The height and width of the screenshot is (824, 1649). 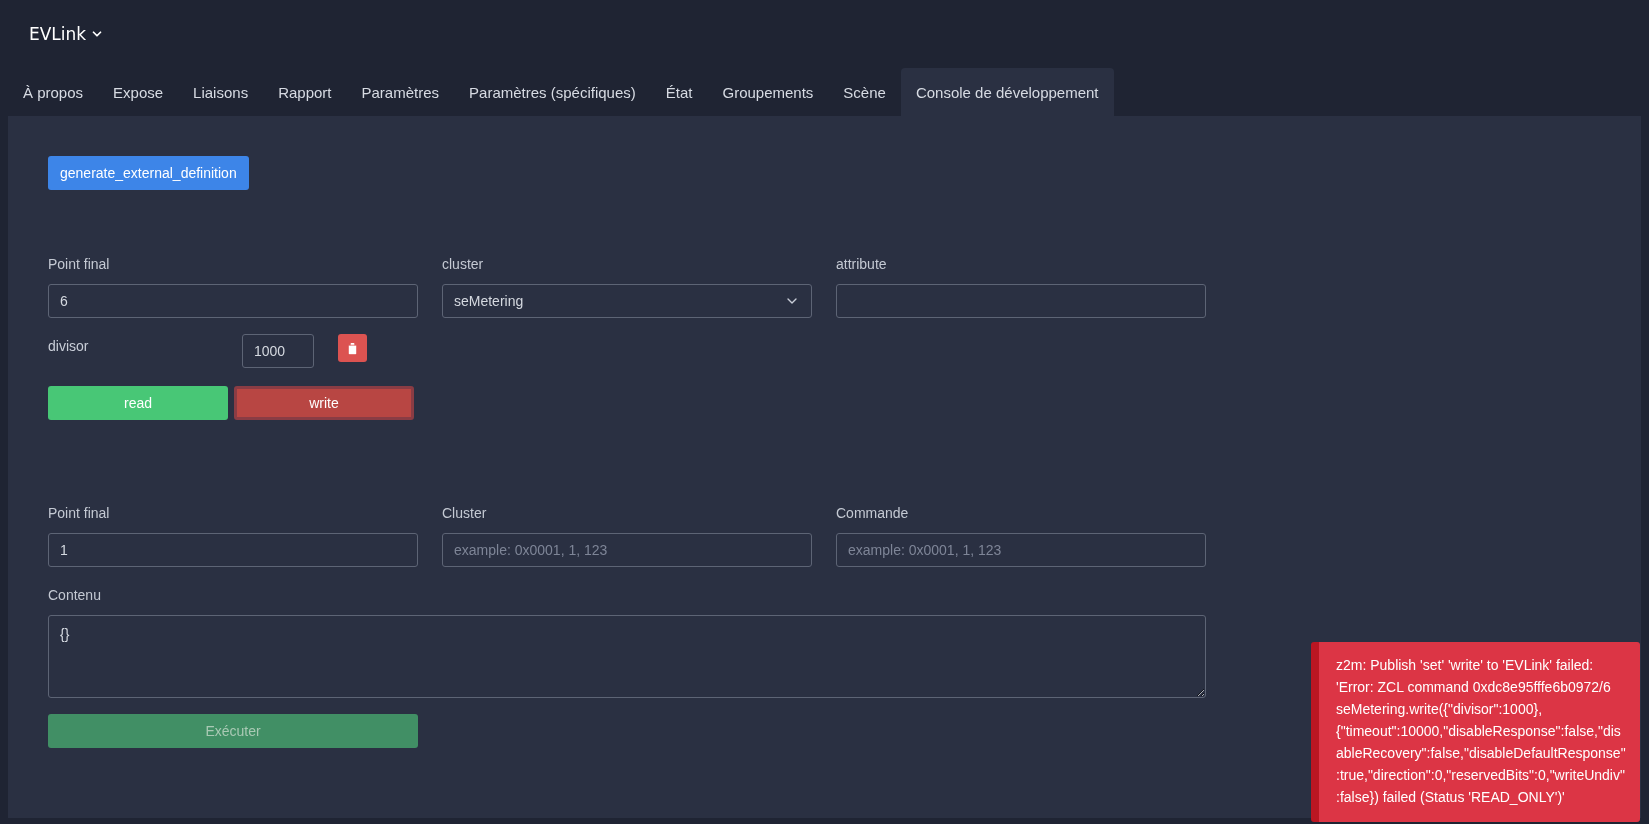 What do you see at coordinates (233, 301) in the screenshot?
I see `input-field: 6` at bounding box center [233, 301].